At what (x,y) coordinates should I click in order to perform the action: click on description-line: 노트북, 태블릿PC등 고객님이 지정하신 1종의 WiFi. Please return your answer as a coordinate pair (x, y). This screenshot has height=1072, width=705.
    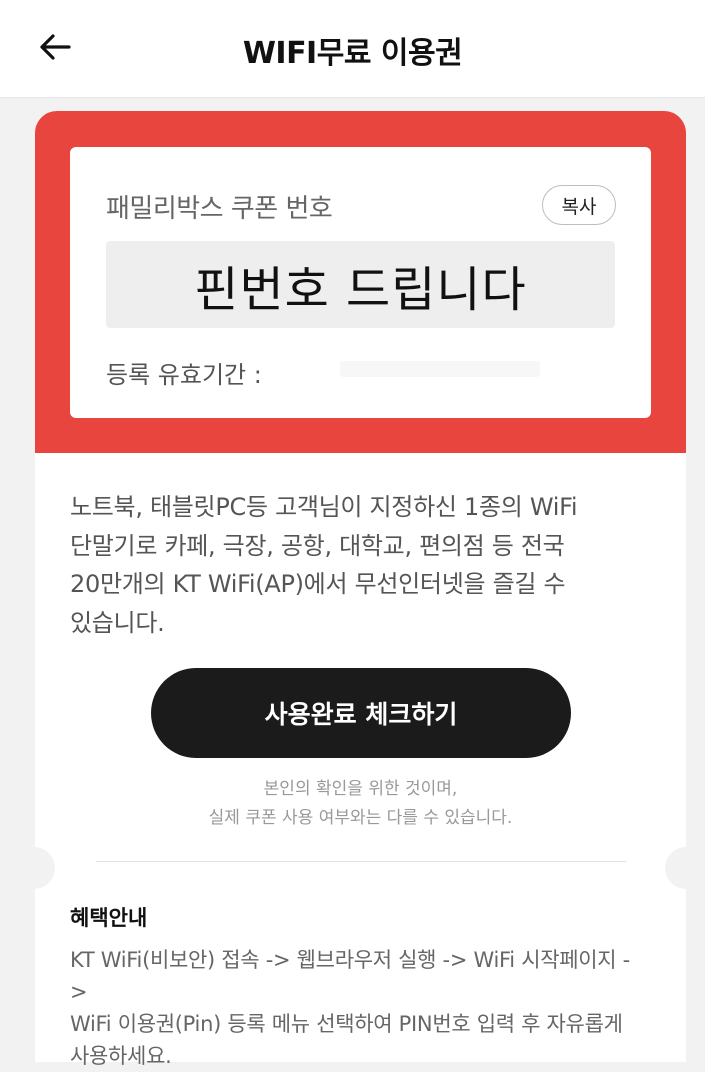
    Looking at the image, I should click on (324, 507).